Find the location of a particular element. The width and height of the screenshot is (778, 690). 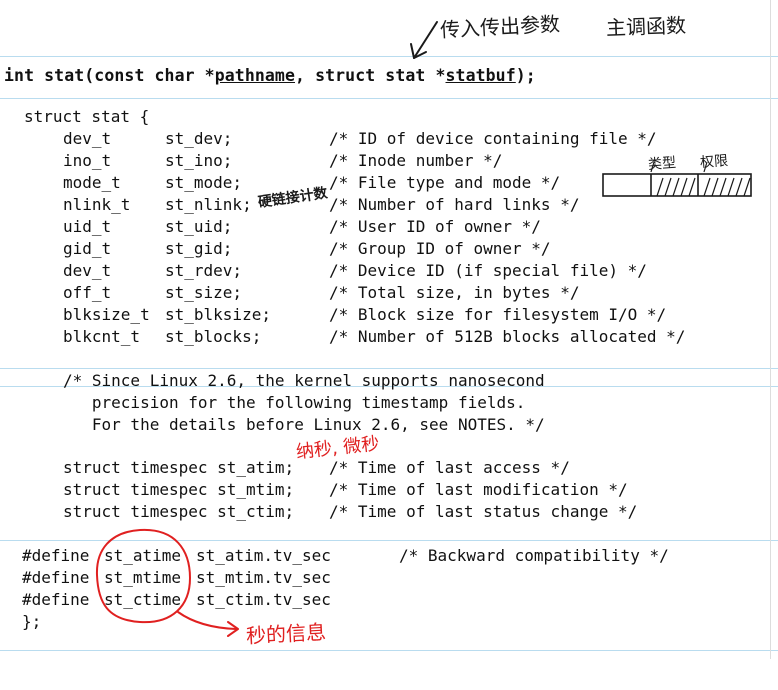

note-mode-permission: 权限 is located at coordinates (714, 162).